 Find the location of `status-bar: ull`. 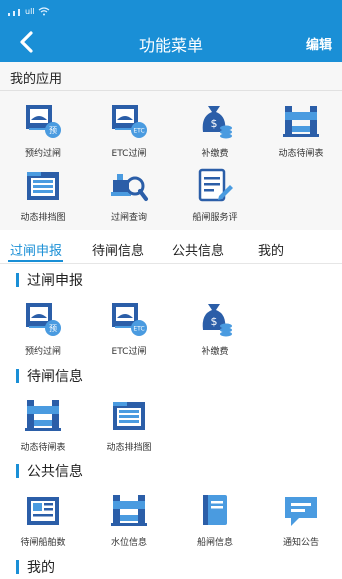

status-bar: ull is located at coordinates (171, 11).